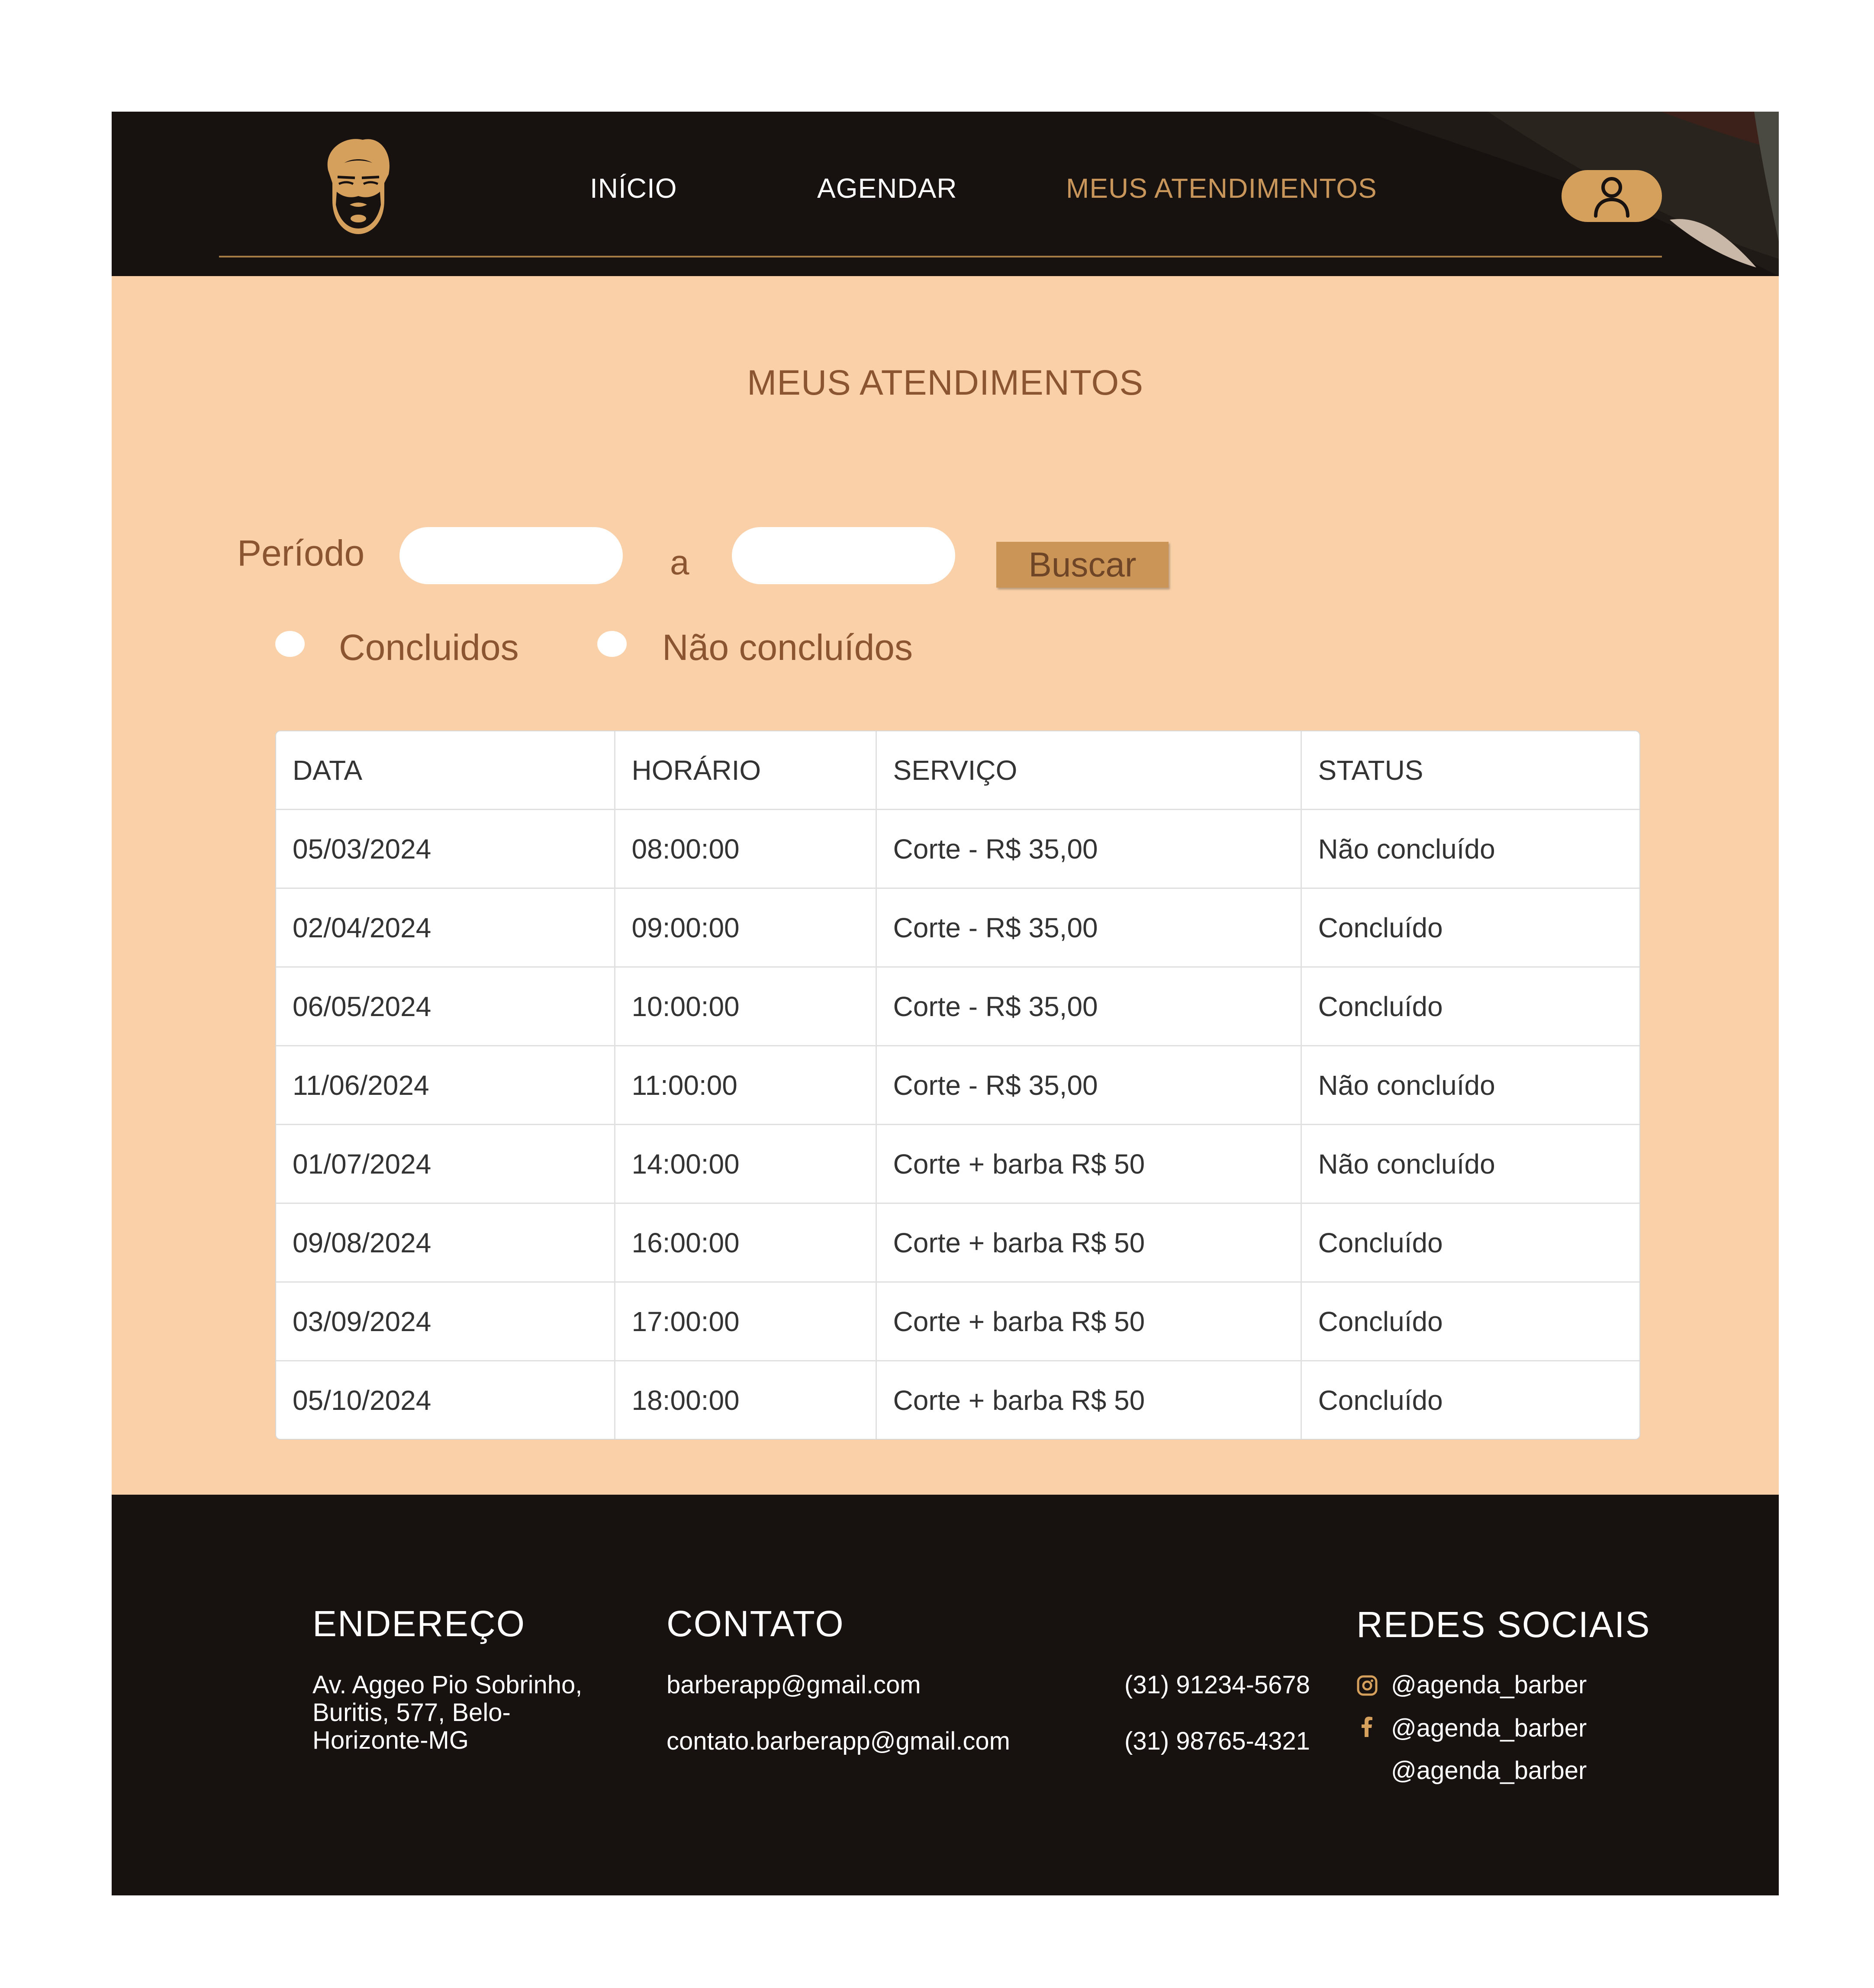 Image resolution: width=1874 pixels, height=1988 pixels. I want to click on nav-inicio: INÍCIO, so click(633, 188).